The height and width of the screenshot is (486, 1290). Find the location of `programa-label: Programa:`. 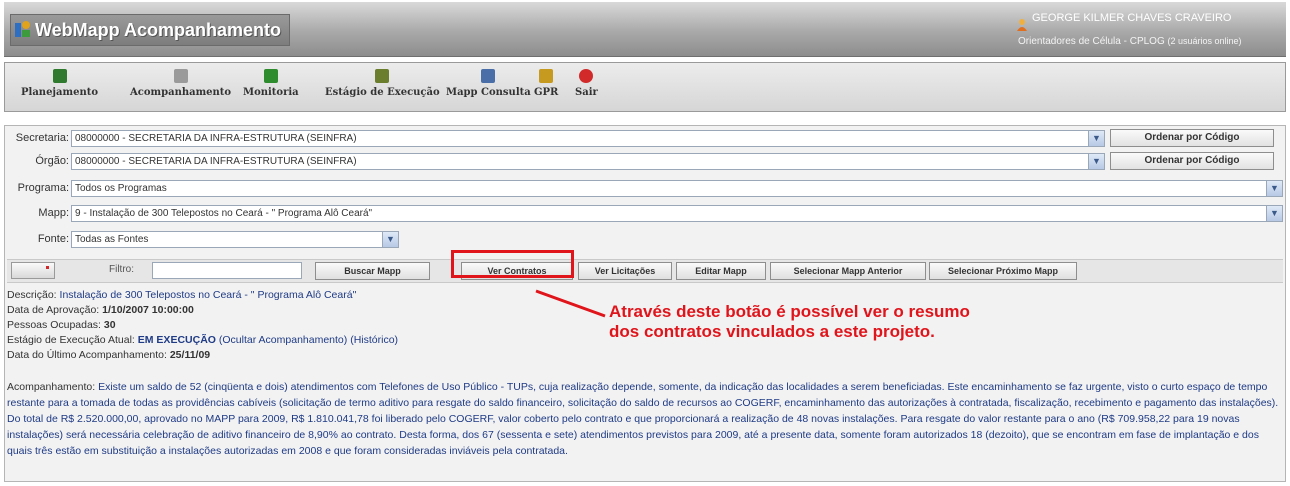

programa-label: Programa: is located at coordinates (43, 188).